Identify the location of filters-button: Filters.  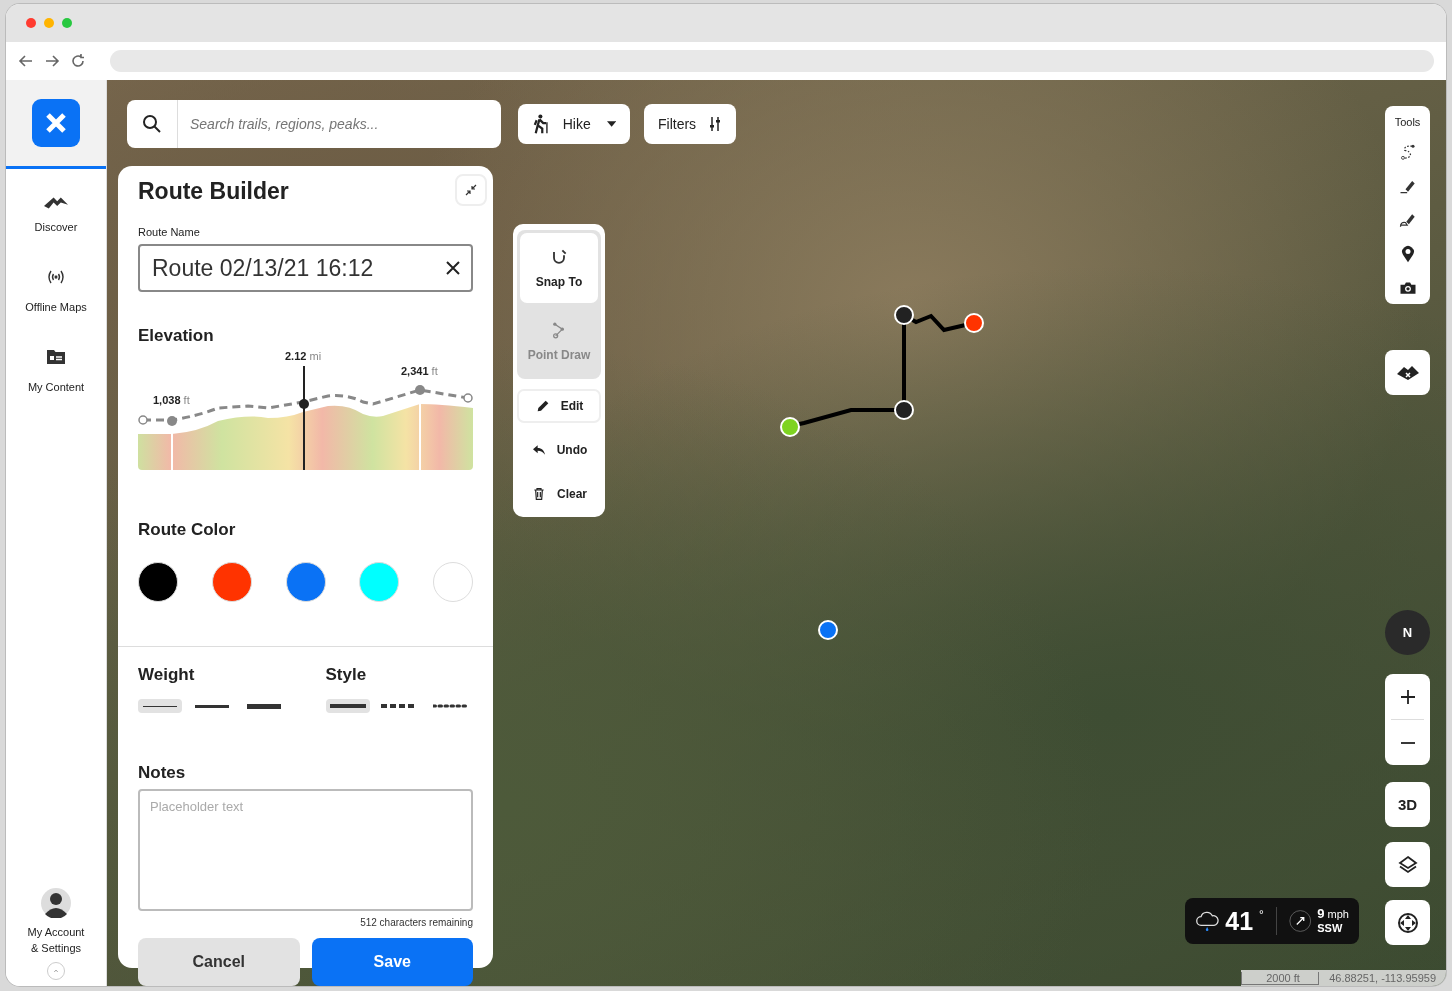
(690, 124).